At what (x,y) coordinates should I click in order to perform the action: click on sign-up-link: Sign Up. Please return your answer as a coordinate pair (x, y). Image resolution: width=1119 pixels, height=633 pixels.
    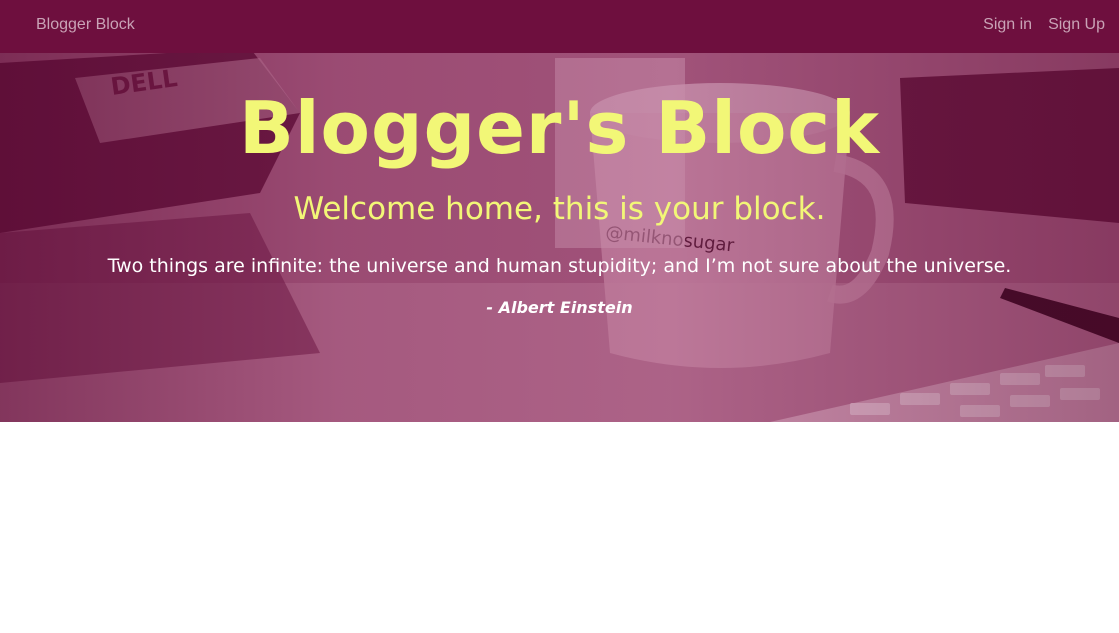
    Looking at the image, I should click on (1076, 25).